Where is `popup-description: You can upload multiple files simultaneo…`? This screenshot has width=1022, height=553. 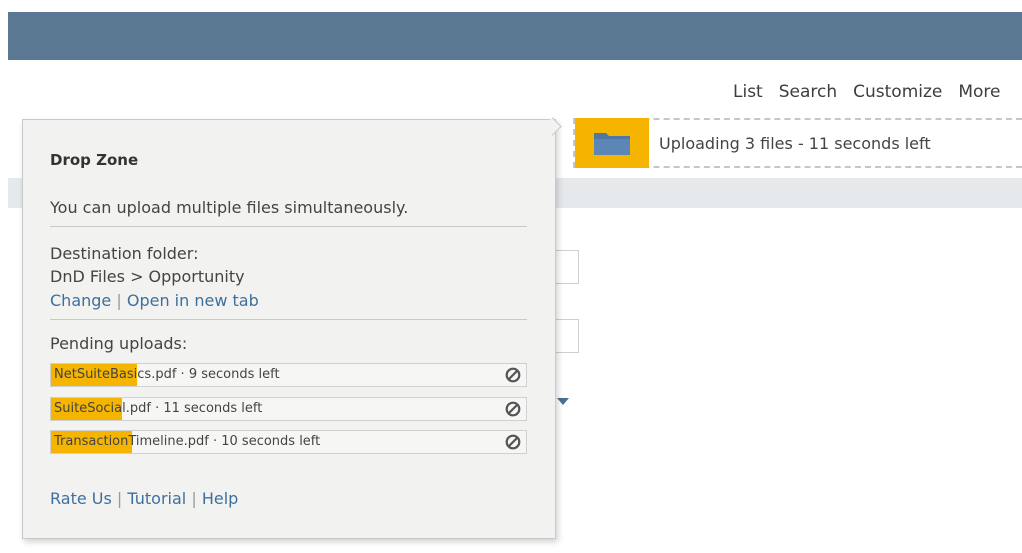 popup-description: You can upload multiple files simultaneo… is located at coordinates (229, 207).